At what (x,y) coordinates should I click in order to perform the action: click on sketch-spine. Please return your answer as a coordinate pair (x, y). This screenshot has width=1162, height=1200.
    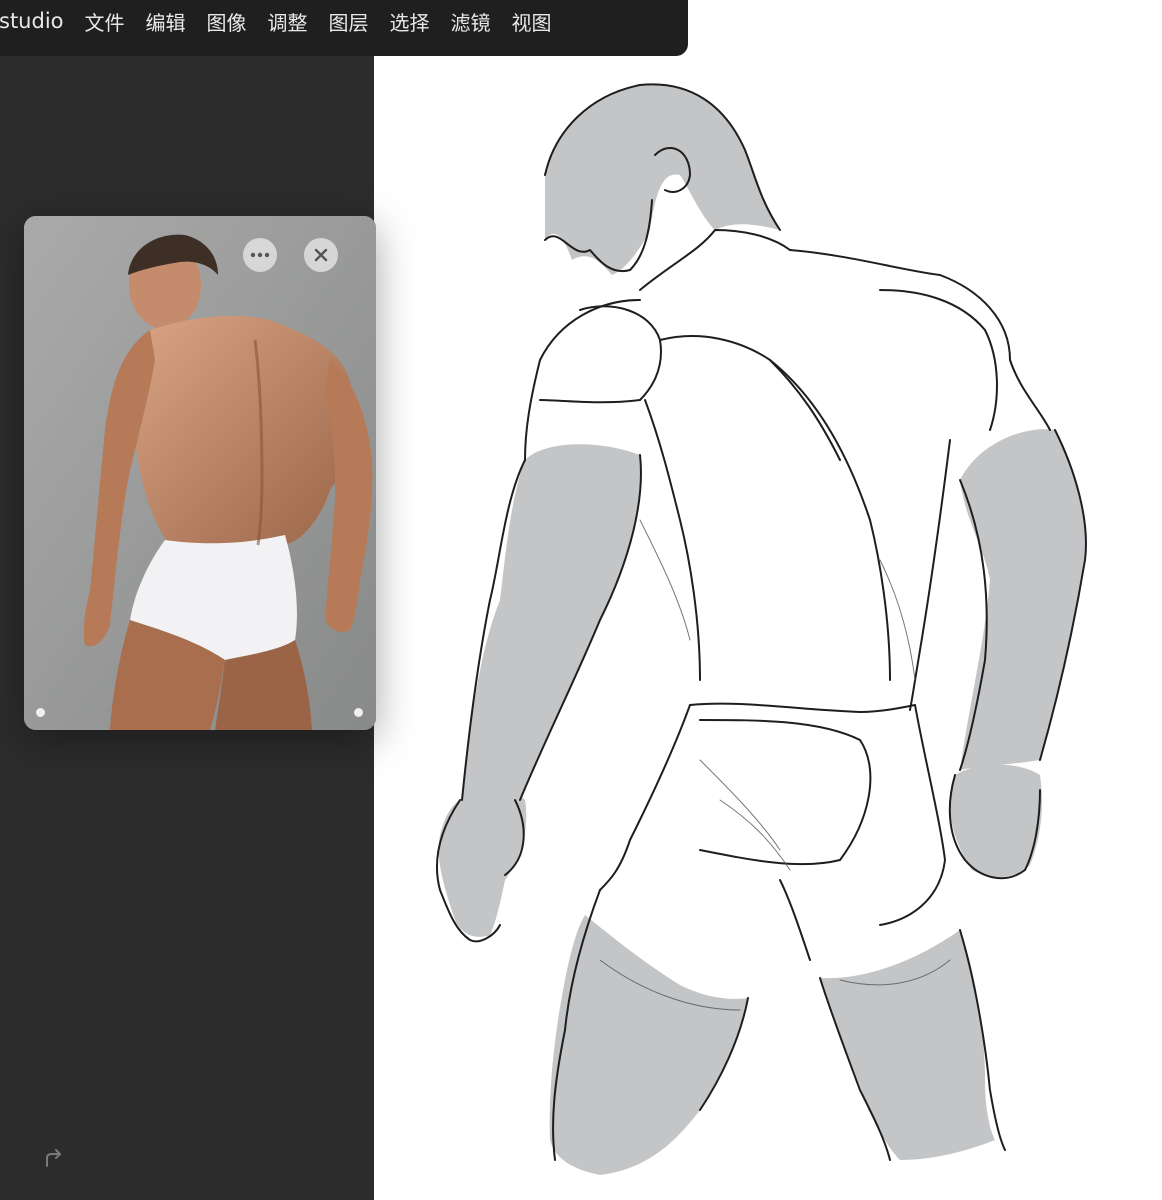
    Looking at the image, I should click on (830, 520).